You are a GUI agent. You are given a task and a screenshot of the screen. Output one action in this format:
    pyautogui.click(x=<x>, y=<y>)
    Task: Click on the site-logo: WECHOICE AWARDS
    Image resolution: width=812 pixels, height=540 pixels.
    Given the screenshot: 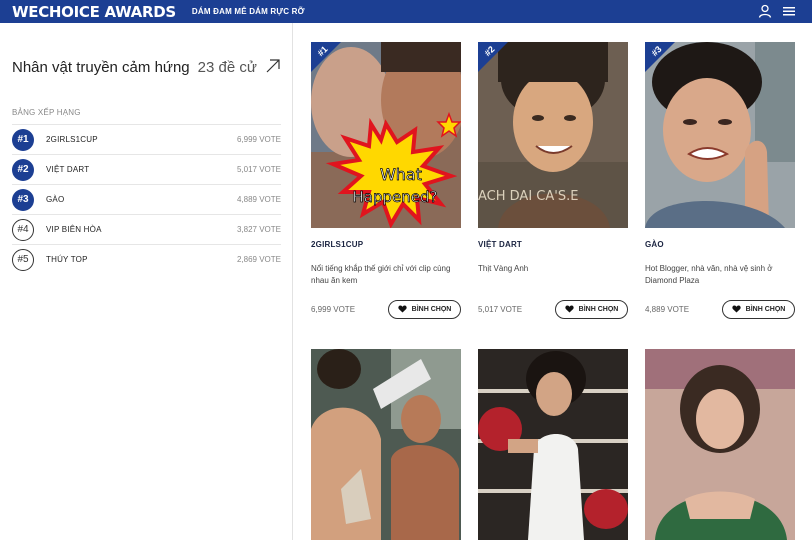 What is the action you would take?
    pyautogui.click(x=94, y=12)
    